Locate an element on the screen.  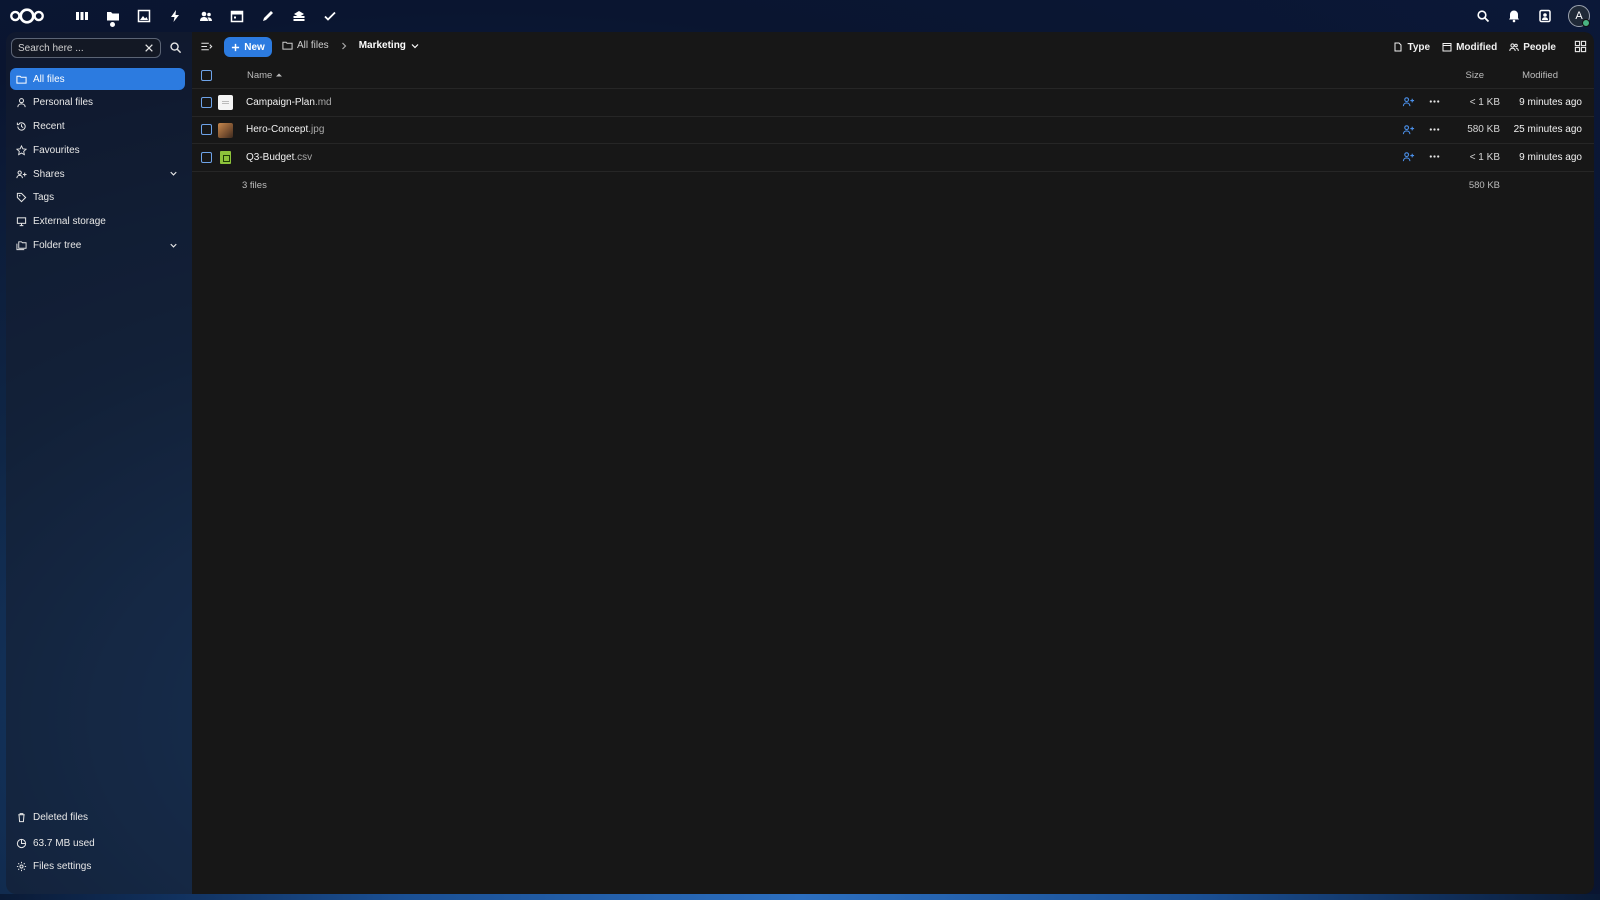
contacts-menu-icon is located at coordinates (1544, 16).